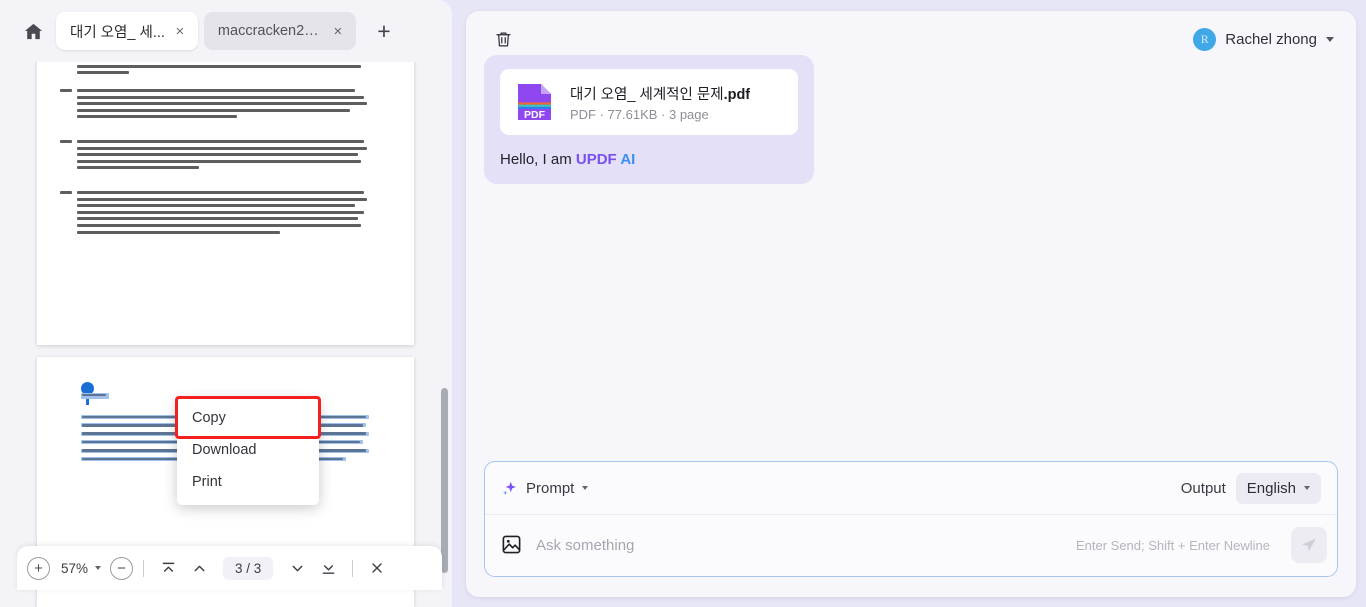 Image resolution: width=1366 pixels, height=607 pixels. I want to click on user-name: Rachel zhong, so click(1271, 39).